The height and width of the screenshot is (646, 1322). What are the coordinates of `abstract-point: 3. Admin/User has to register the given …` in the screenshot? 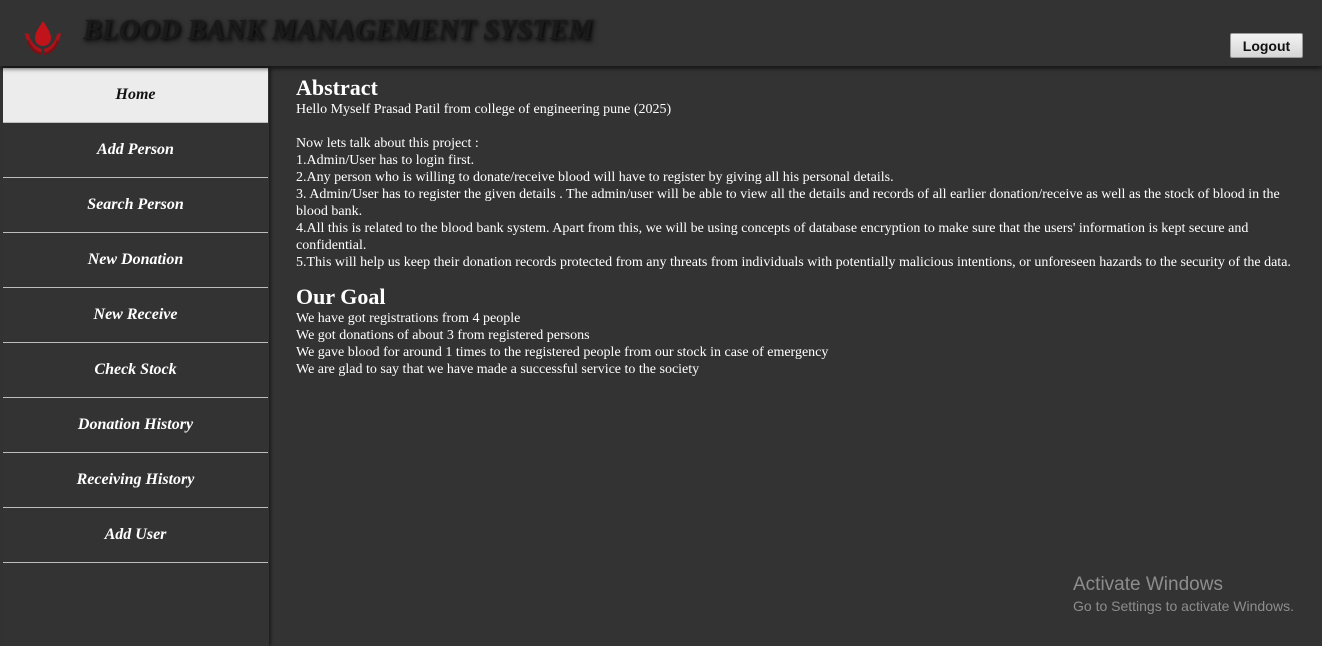 It's located at (788, 203).